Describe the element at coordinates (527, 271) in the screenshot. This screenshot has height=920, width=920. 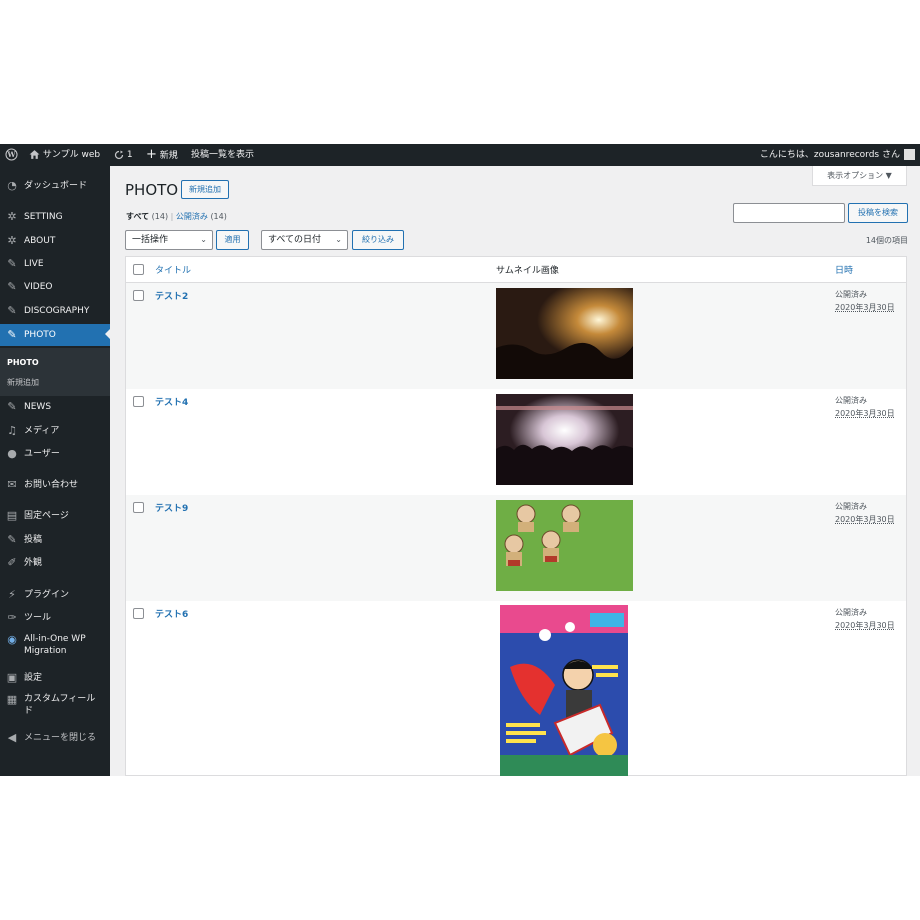
I see `column-thumbnail-header: サムネイル画像` at that location.